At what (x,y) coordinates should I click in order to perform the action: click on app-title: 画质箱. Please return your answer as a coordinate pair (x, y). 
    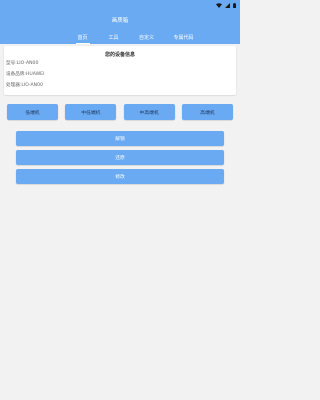
    Looking at the image, I should click on (120, 21).